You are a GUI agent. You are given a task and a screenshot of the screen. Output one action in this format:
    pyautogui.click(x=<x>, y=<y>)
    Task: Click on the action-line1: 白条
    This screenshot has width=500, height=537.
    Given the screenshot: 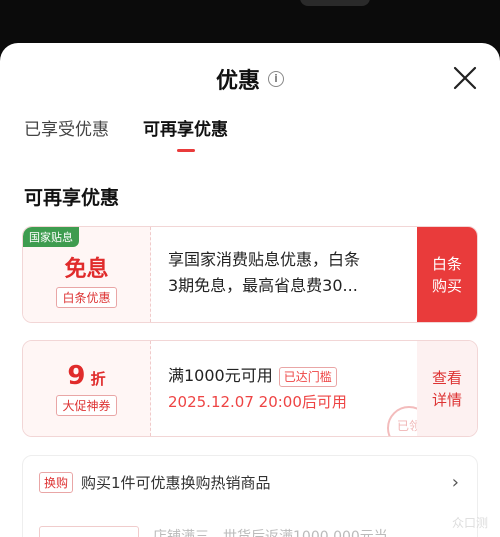 What is the action you would take?
    pyautogui.click(x=446, y=263)
    